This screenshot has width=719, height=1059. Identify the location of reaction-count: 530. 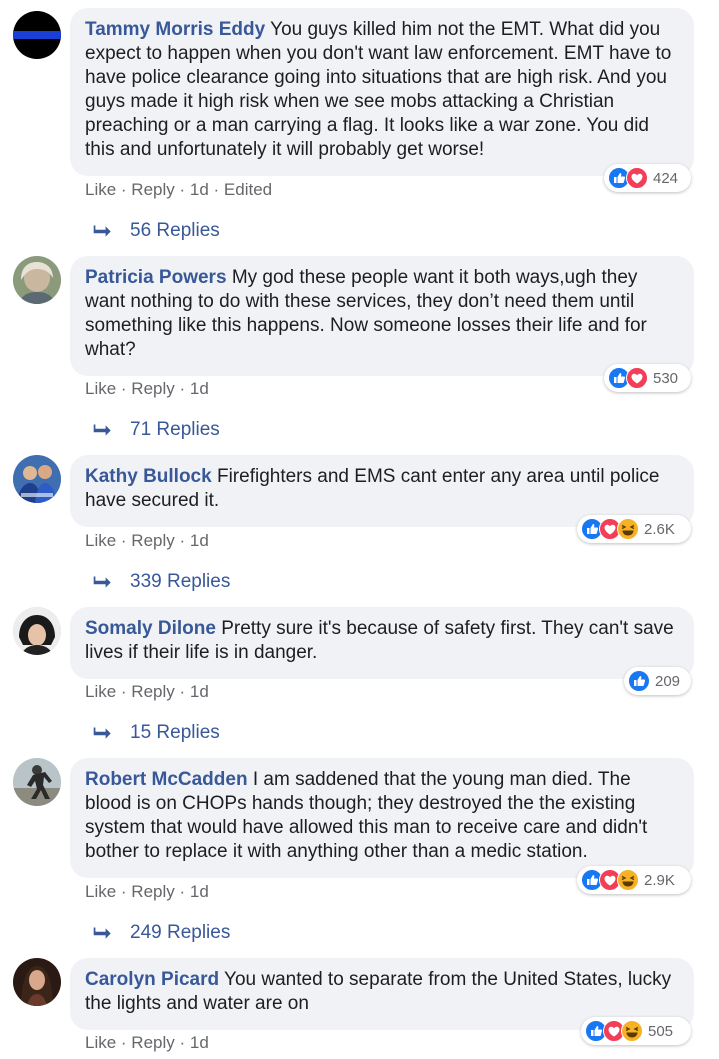
(666, 378).